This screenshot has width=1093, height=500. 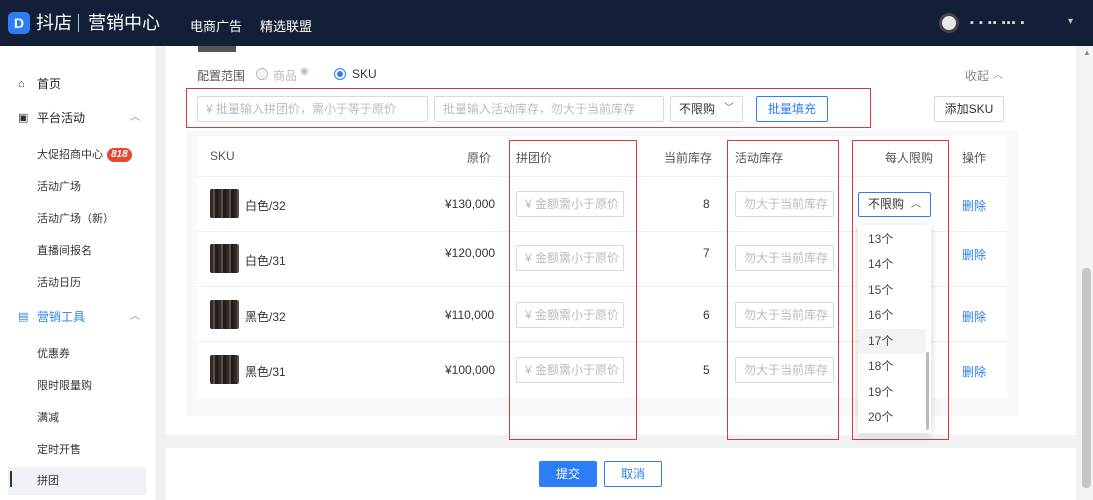 What do you see at coordinates (892, 315) in the screenshot?
I see `dropdown-option: 16个` at bounding box center [892, 315].